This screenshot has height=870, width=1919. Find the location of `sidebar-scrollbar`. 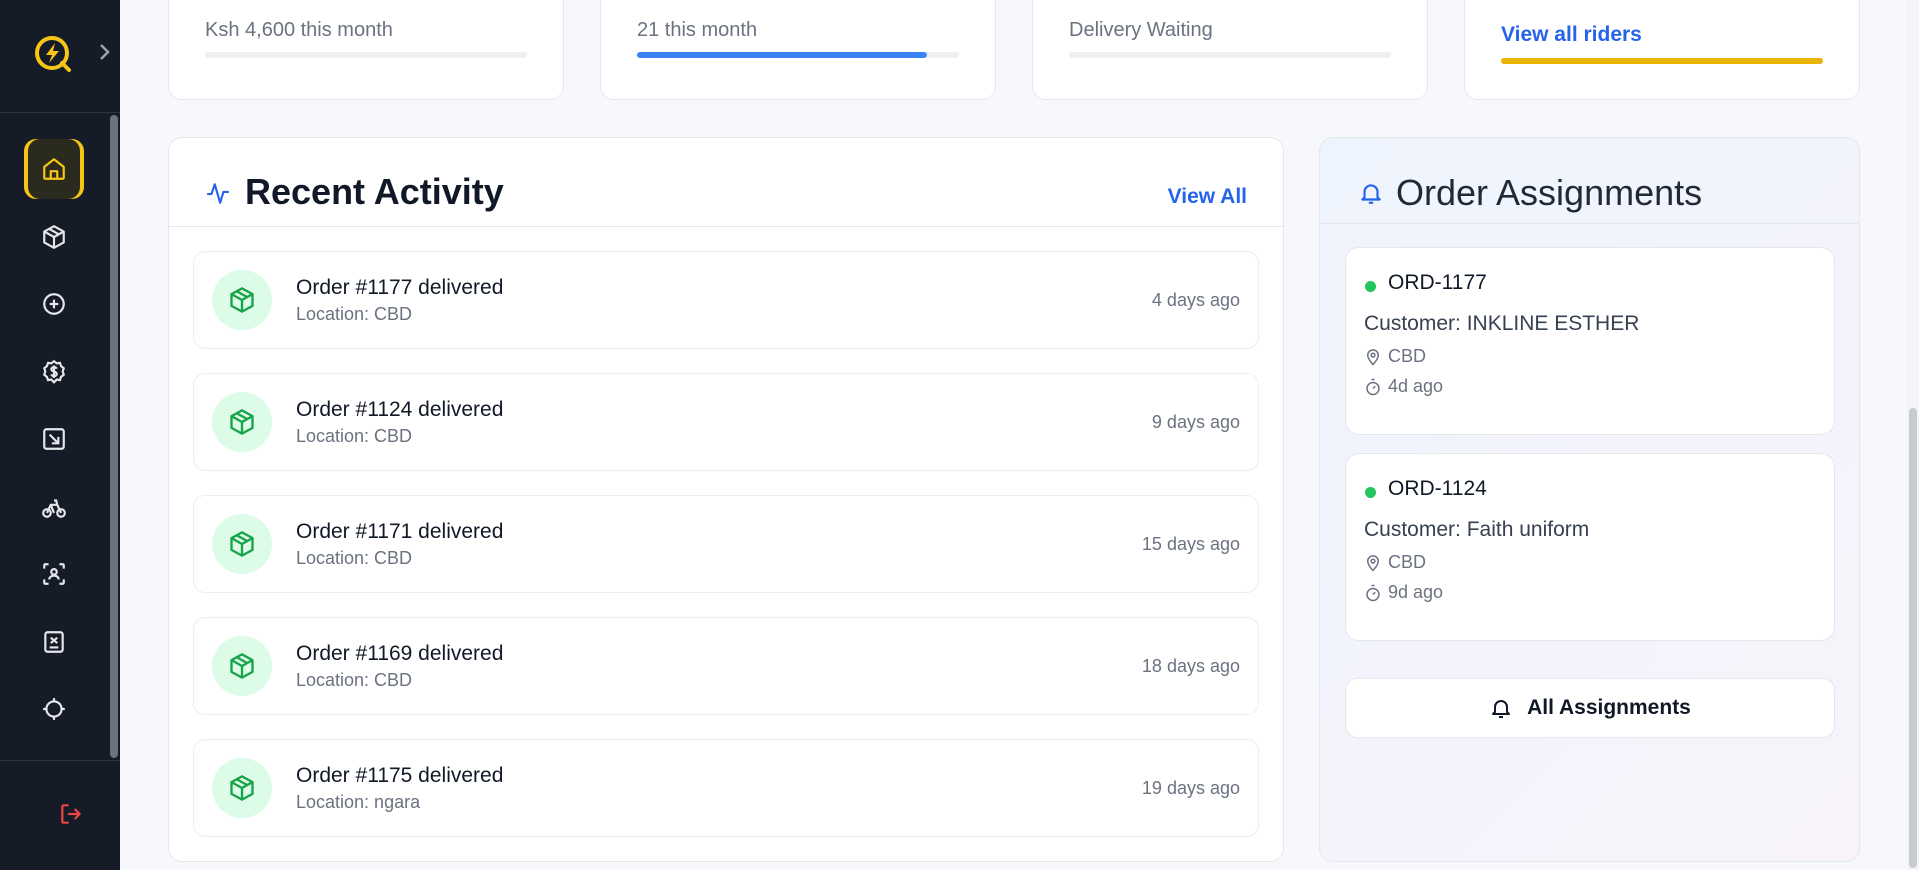

sidebar-scrollbar is located at coordinates (114, 436).